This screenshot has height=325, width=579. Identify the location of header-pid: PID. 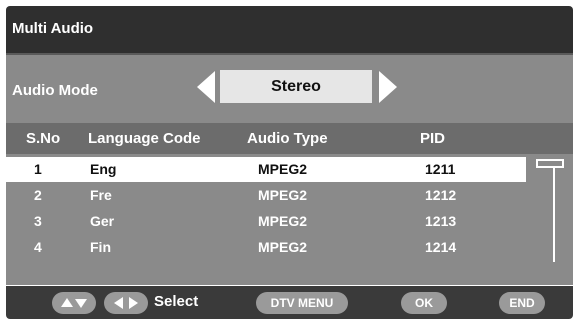
(433, 138).